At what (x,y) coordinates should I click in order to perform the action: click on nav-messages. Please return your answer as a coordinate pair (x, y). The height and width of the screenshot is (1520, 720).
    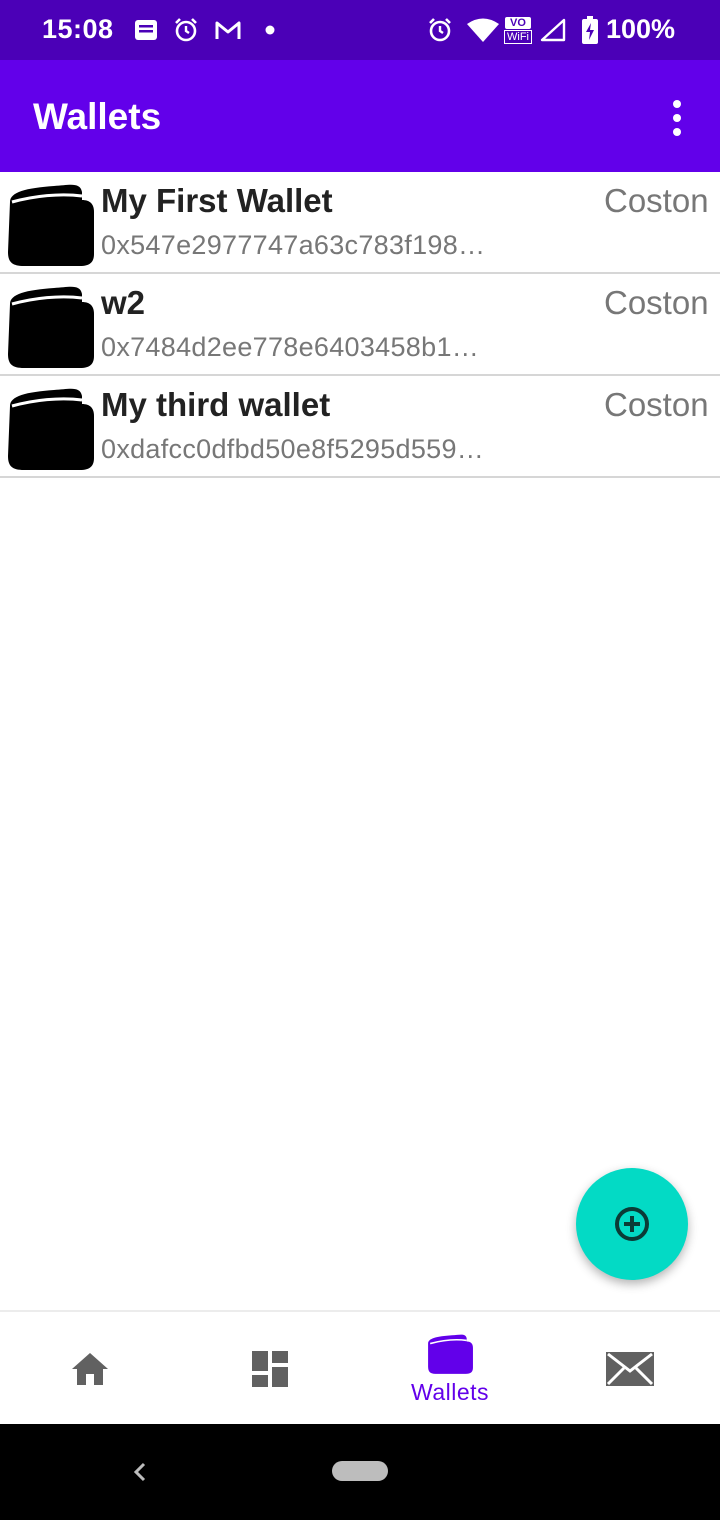
    Looking at the image, I should click on (630, 1369).